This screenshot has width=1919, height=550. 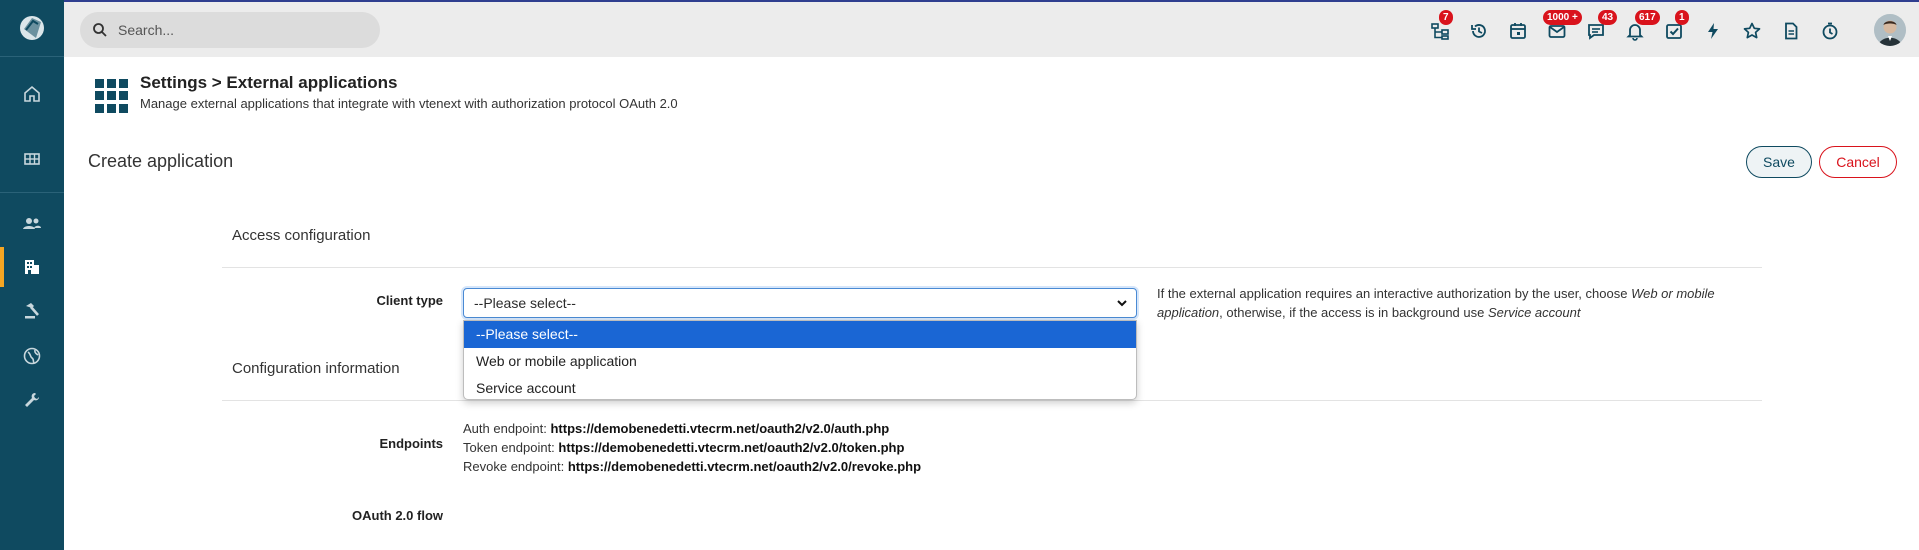 I want to click on sidebar-item-web, so click(x=32, y=356).